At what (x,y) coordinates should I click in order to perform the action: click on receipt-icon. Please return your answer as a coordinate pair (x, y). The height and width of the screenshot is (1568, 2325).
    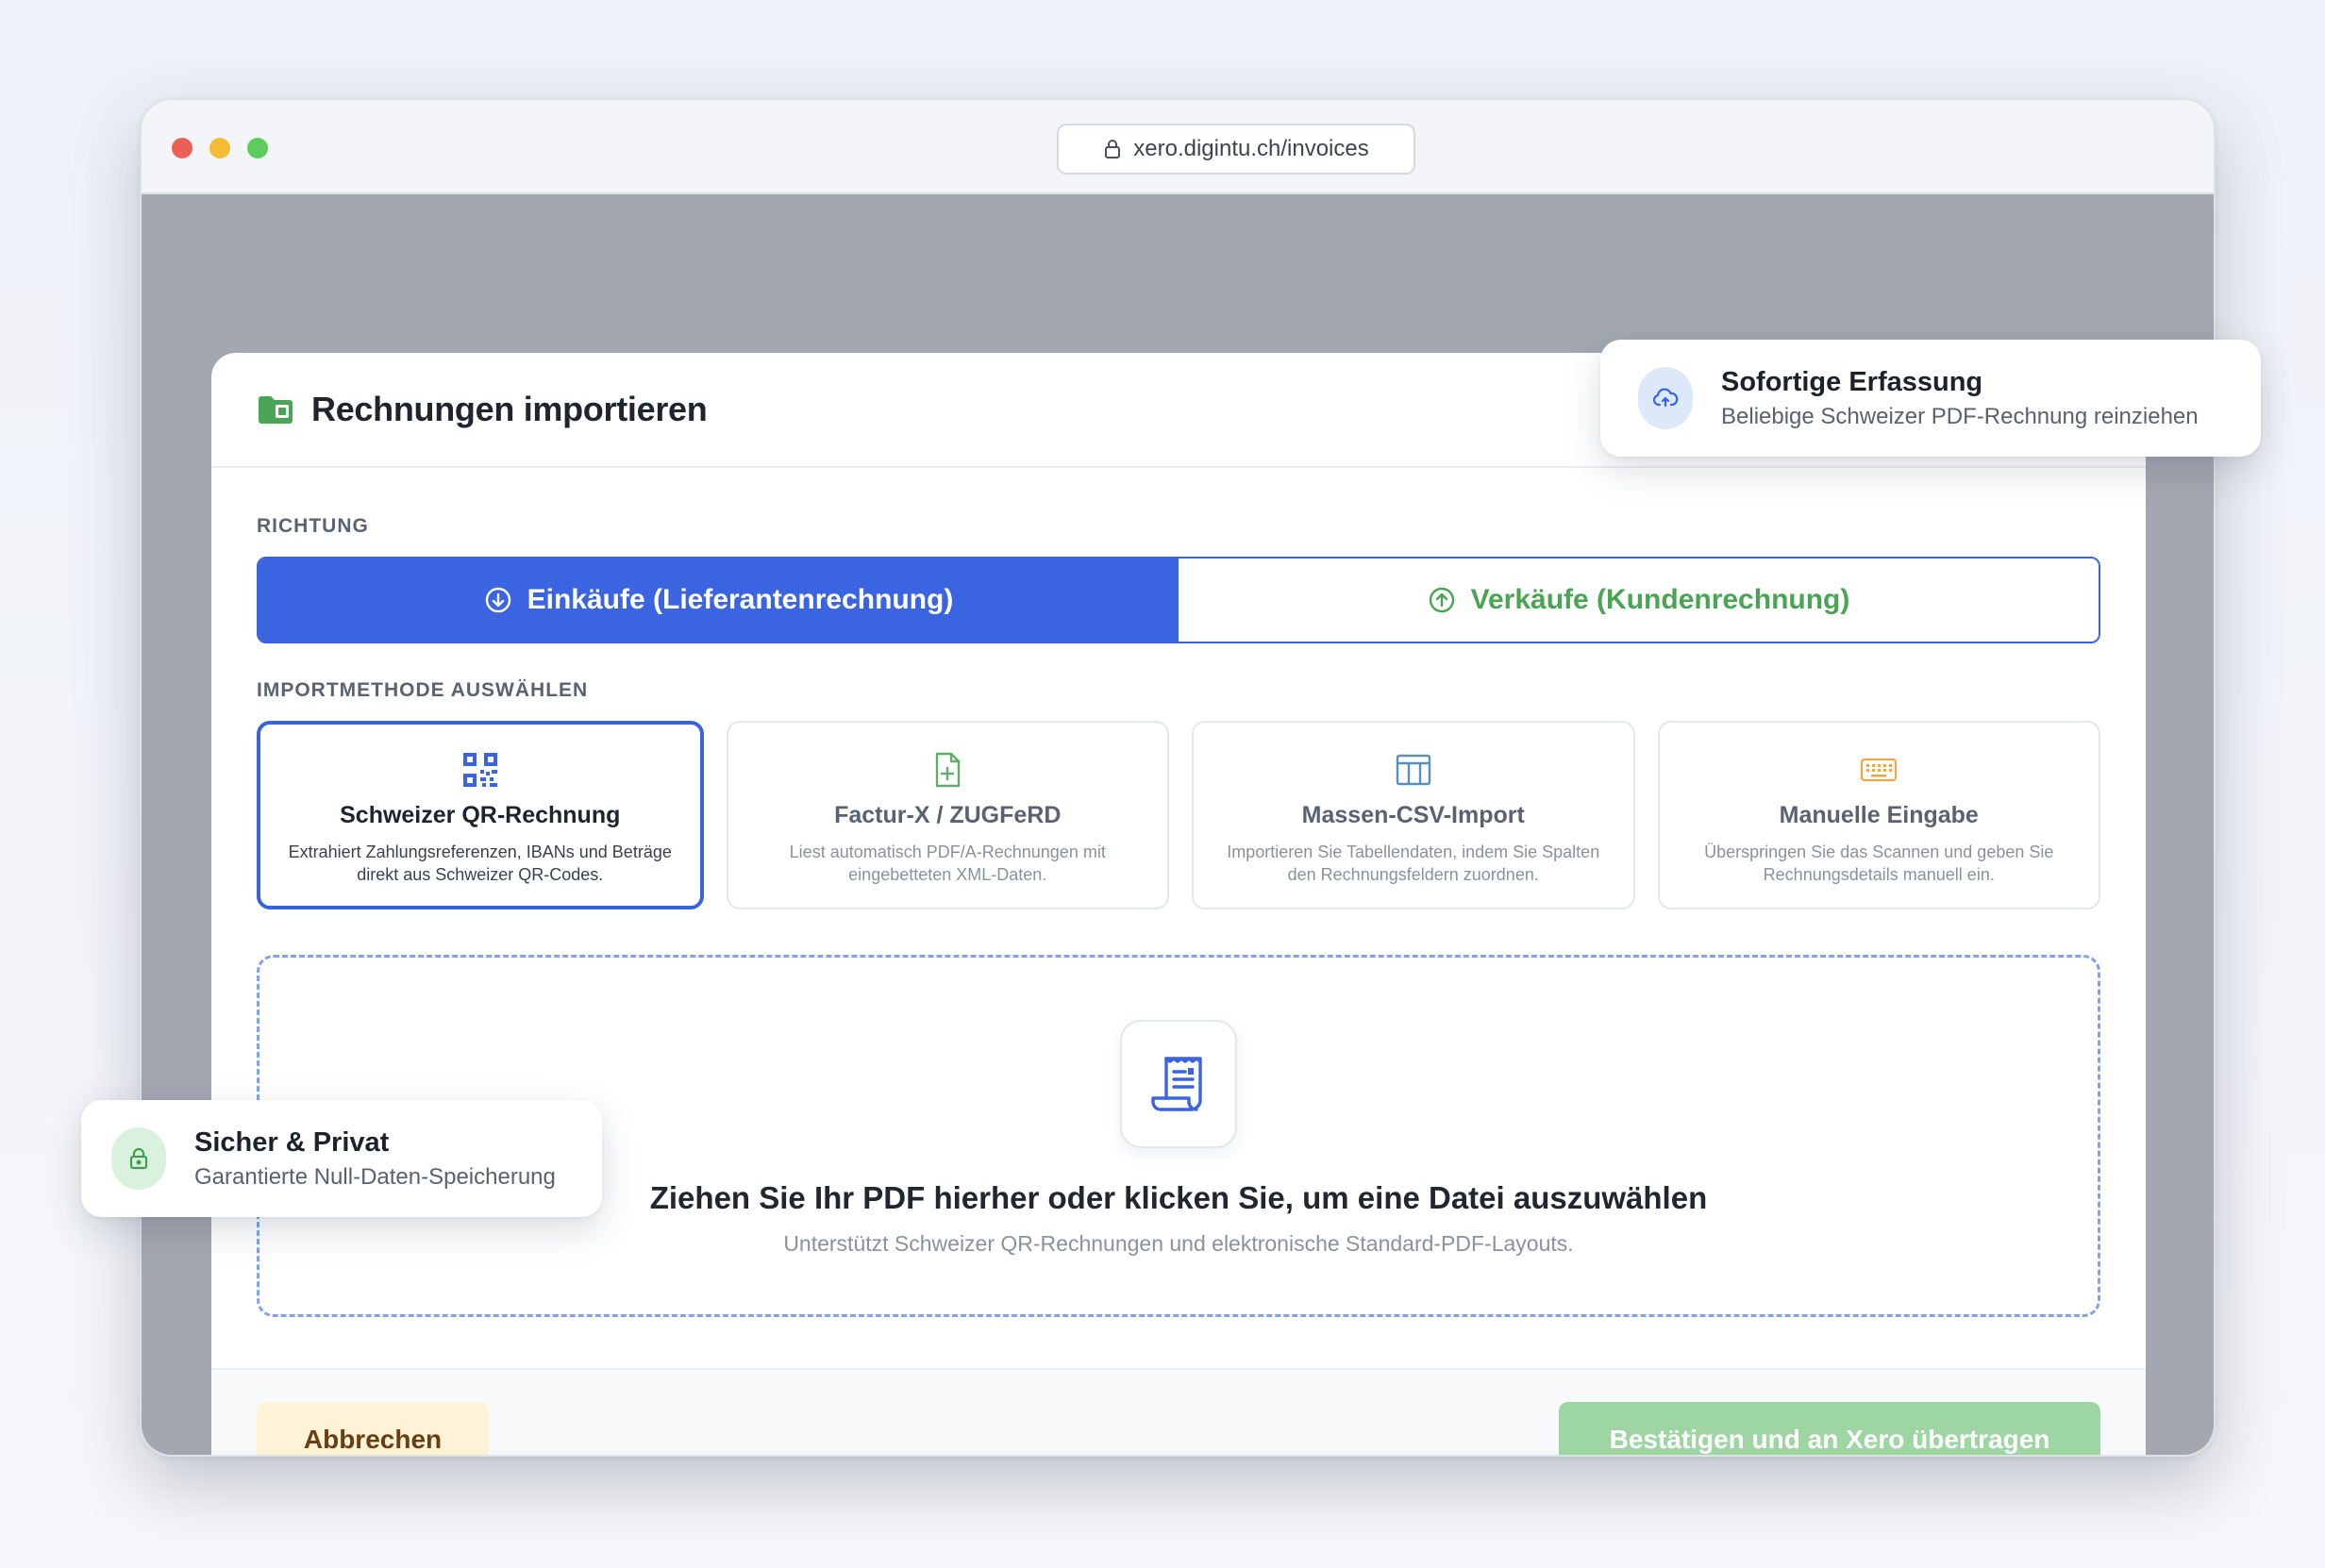
    Looking at the image, I should click on (1176, 1084).